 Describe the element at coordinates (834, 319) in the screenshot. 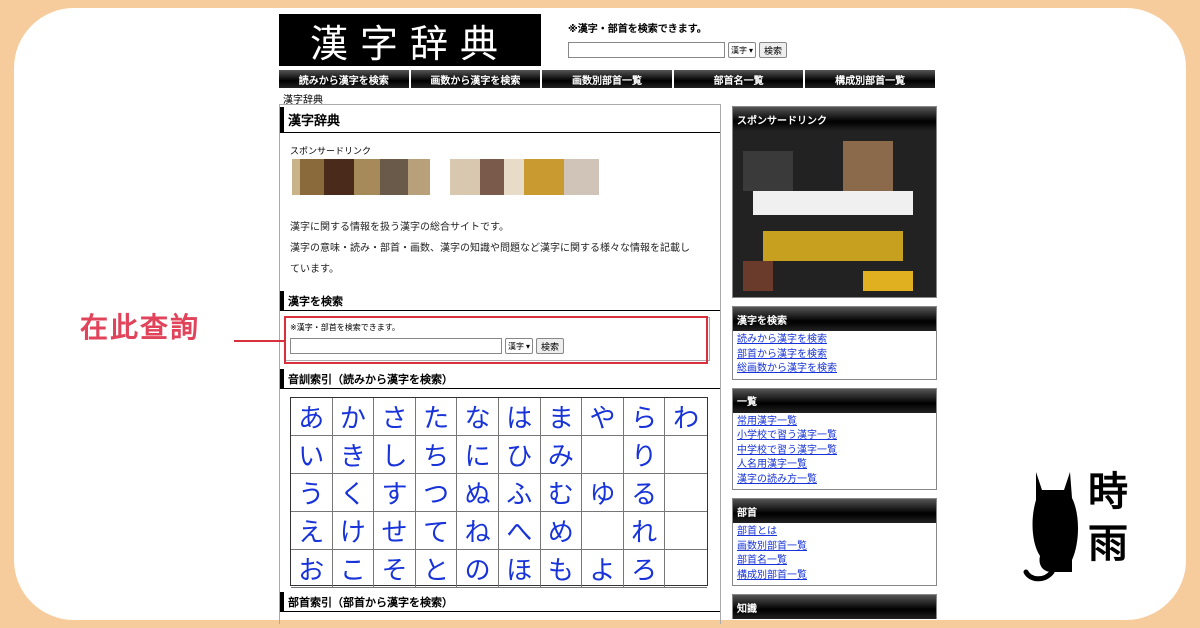

I see `side-search-heading: 漢字を検索` at that location.